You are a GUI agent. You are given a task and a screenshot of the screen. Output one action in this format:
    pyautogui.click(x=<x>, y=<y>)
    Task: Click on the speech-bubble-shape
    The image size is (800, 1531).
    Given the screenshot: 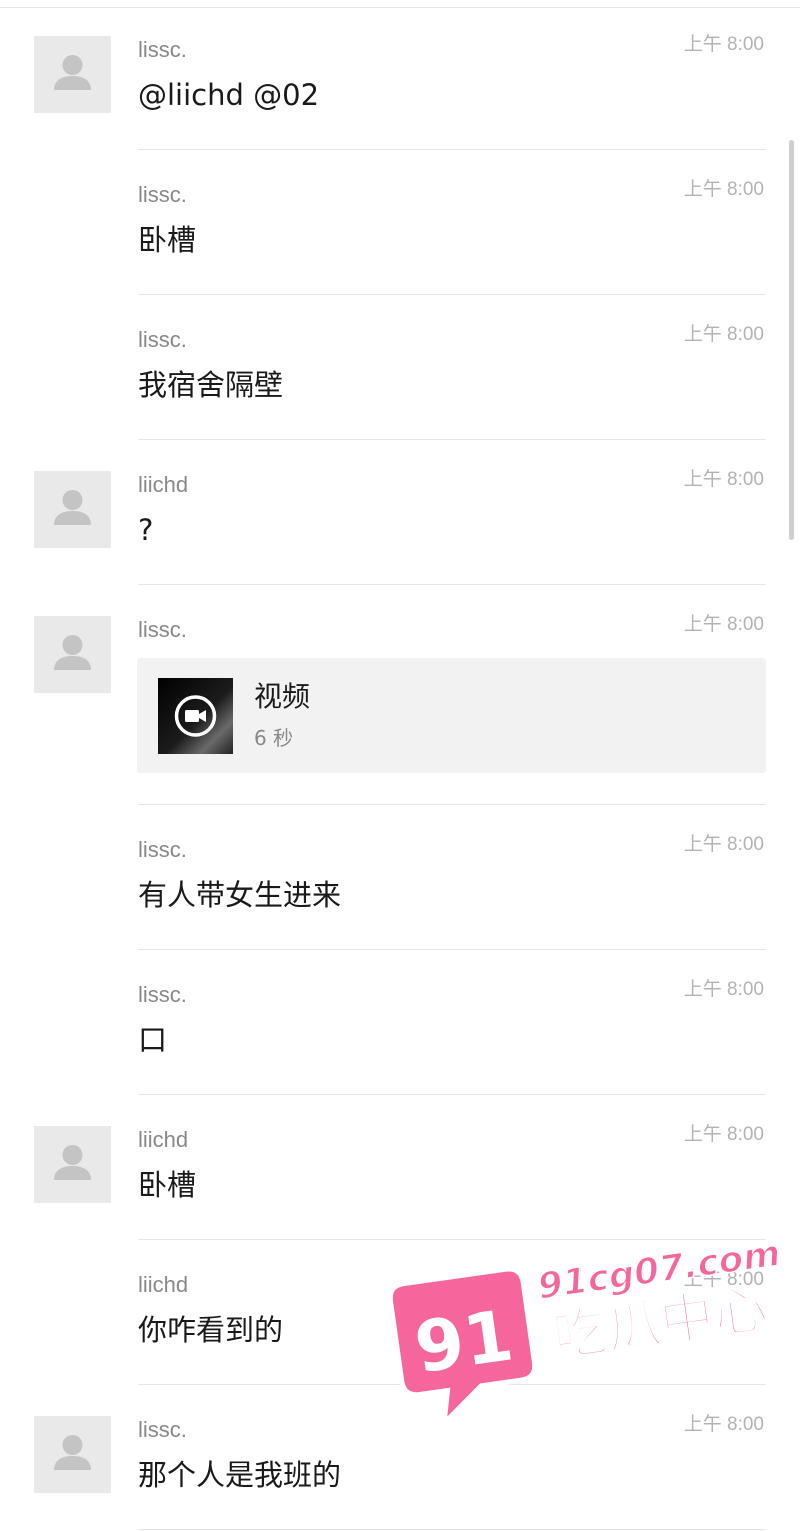 What is the action you would take?
    pyautogui.click(x=462, y=1348)
    